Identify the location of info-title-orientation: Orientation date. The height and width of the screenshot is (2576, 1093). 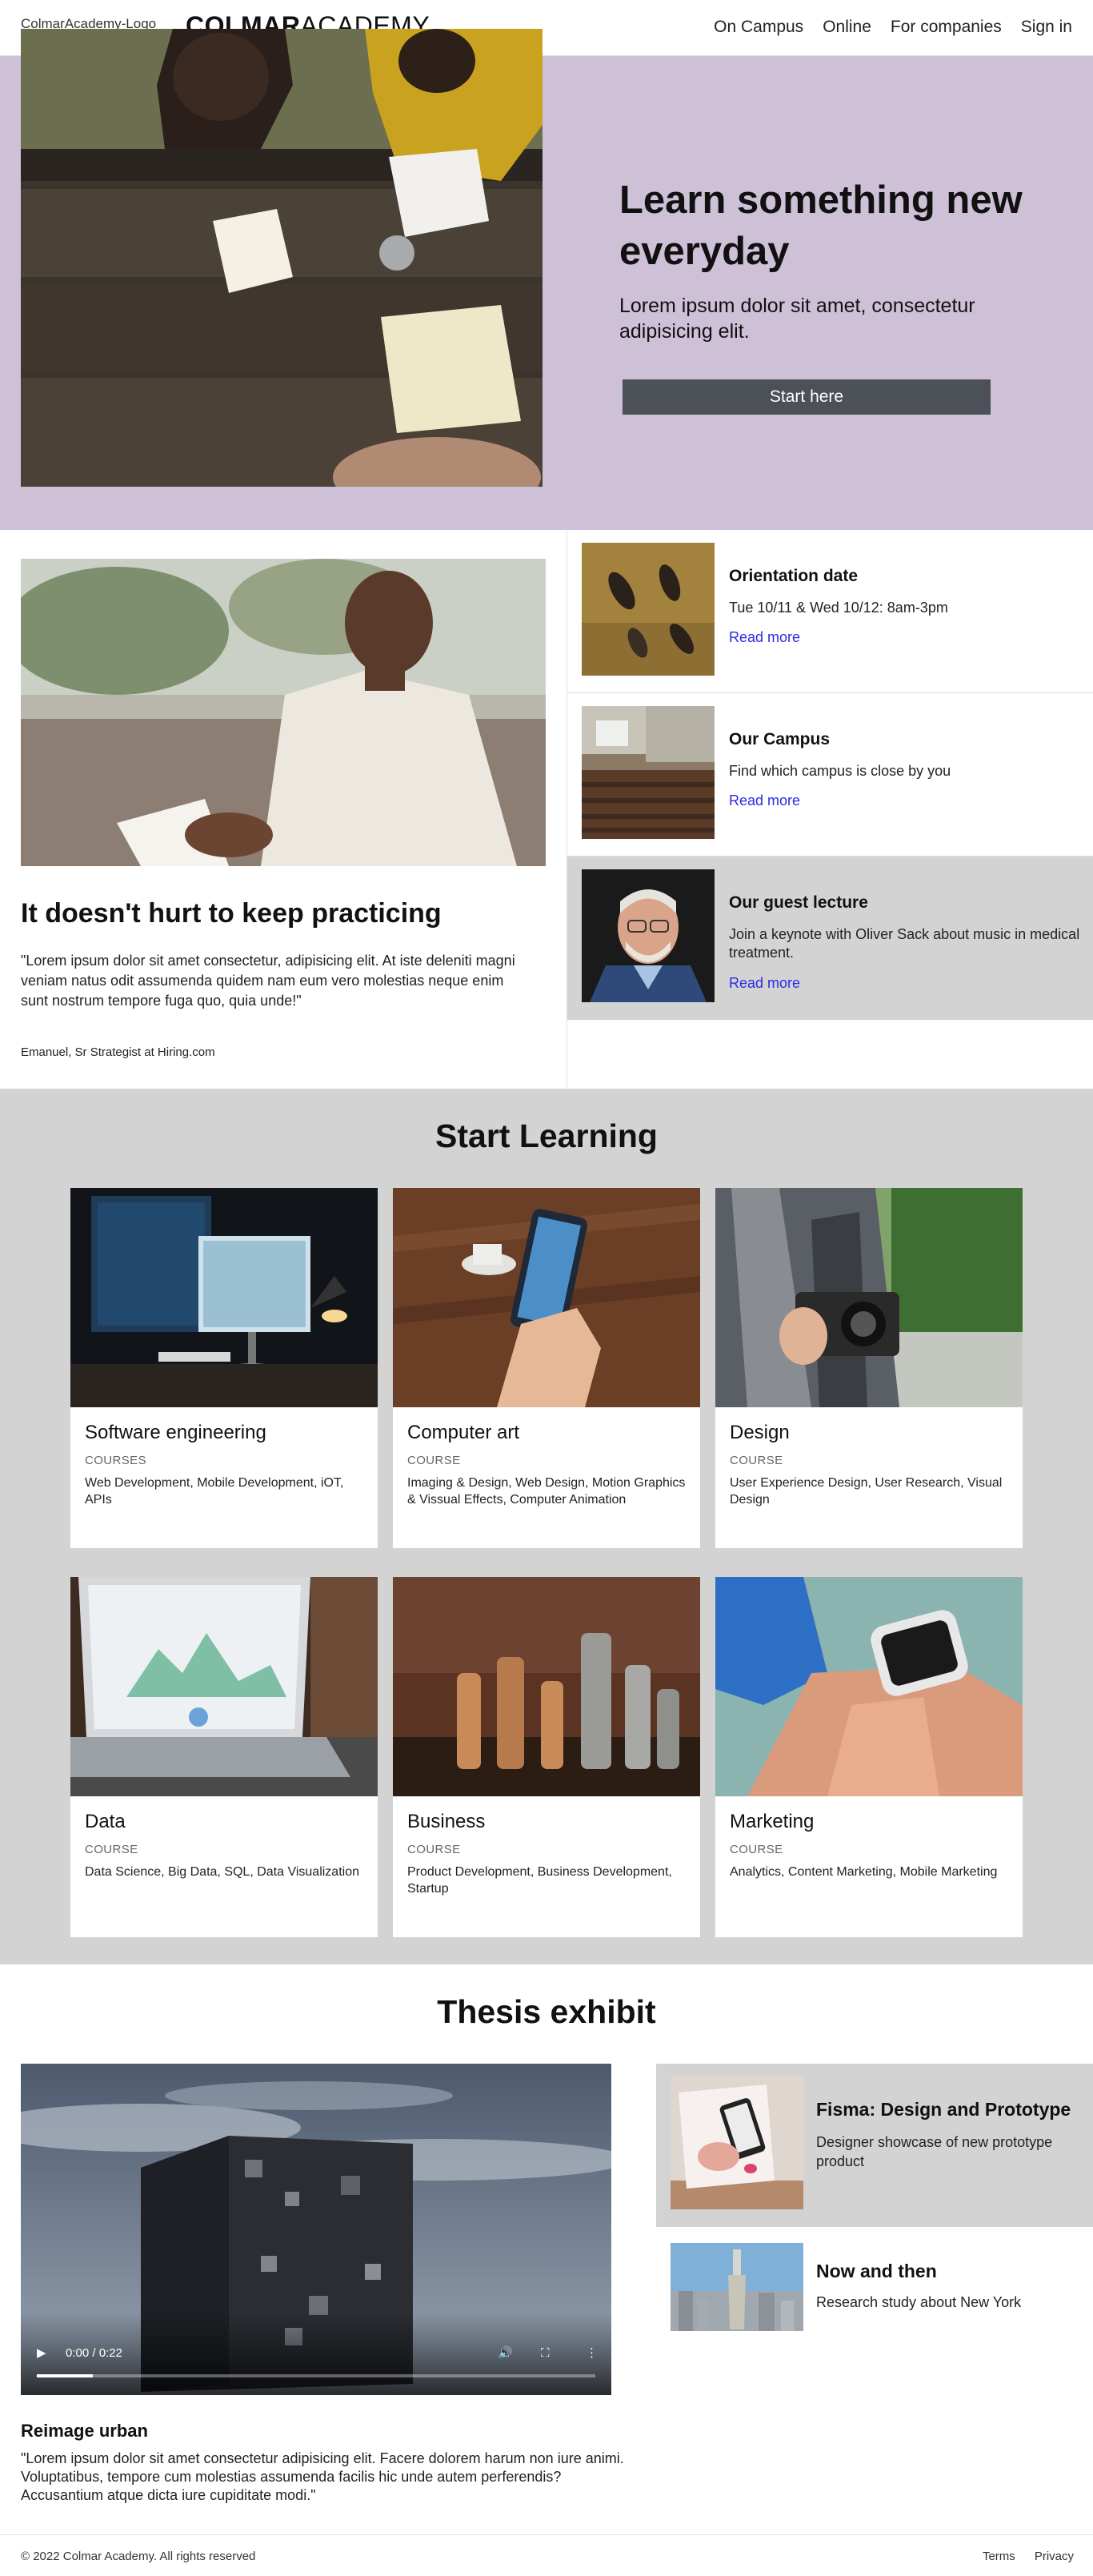
(794, 576).